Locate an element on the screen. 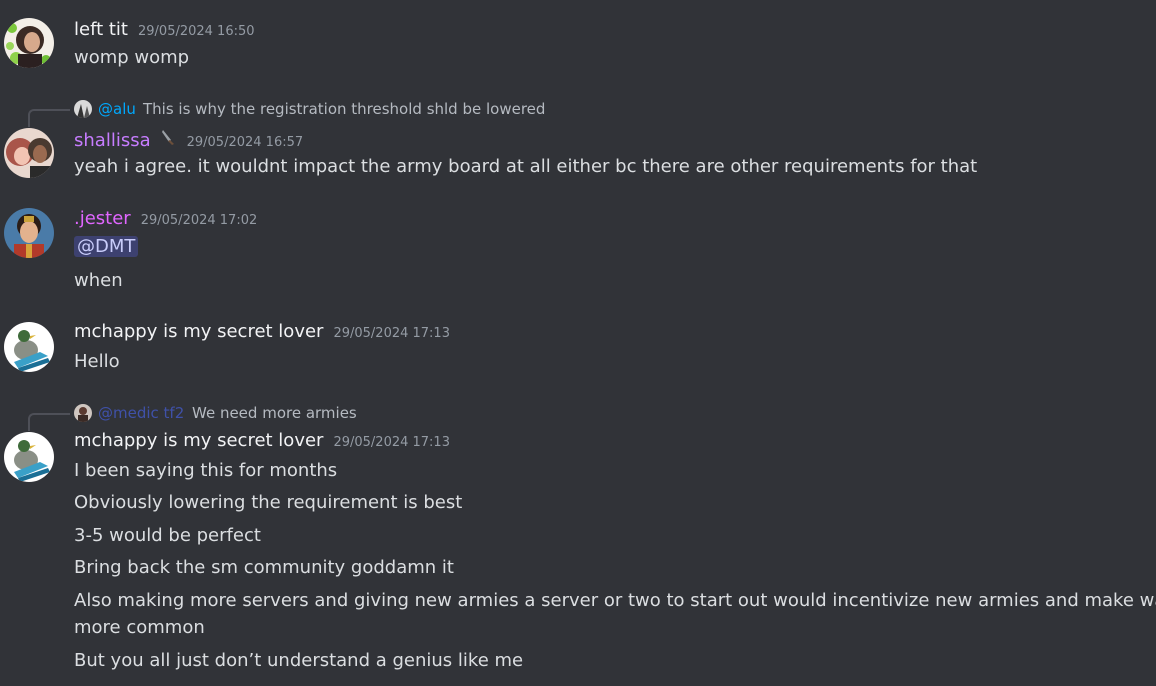 The image size is (1156, 686). message-line: Hello is located at coordinates (97, 361).